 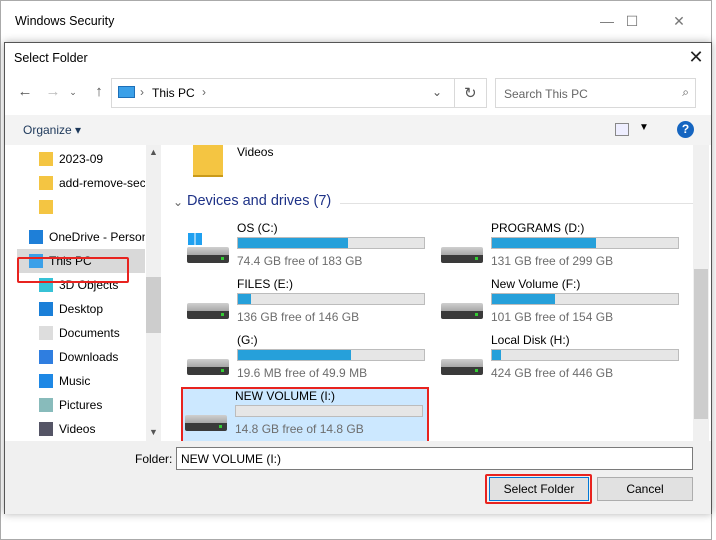 I want to click on drive-free-space: 74.4 GB free of 183 GB, so click(x=300, y=261).